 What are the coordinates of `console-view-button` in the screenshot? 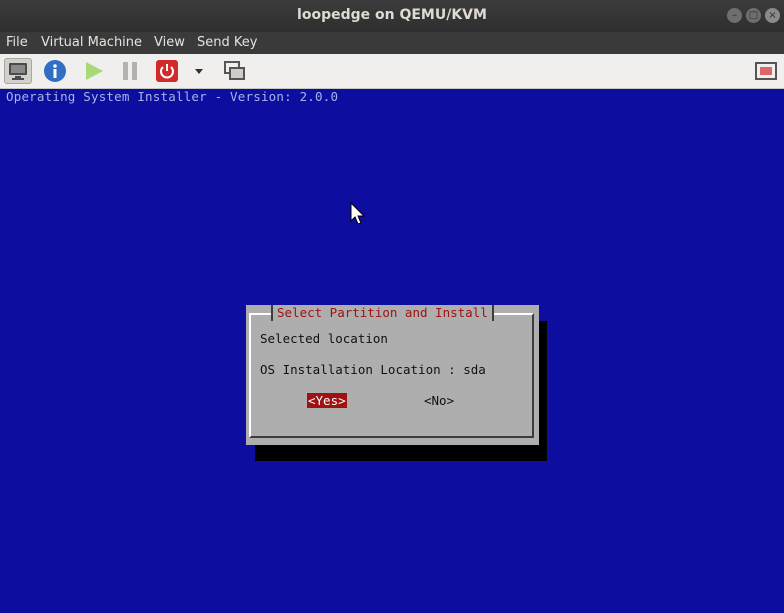 It's located at (18, 71).